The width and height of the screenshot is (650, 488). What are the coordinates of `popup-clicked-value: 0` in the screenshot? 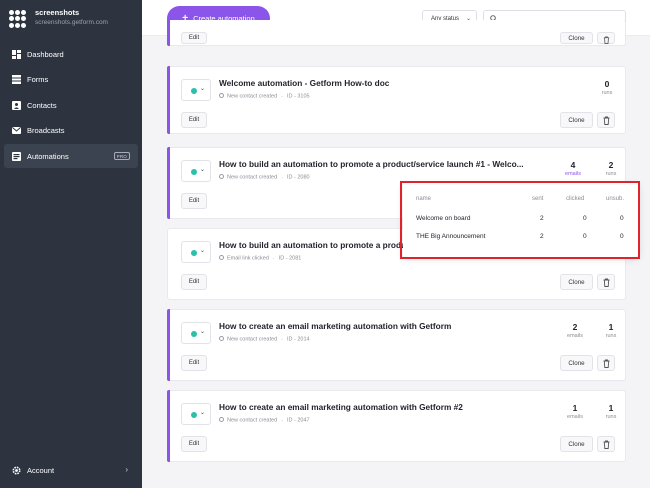 It's located at (585, 236).